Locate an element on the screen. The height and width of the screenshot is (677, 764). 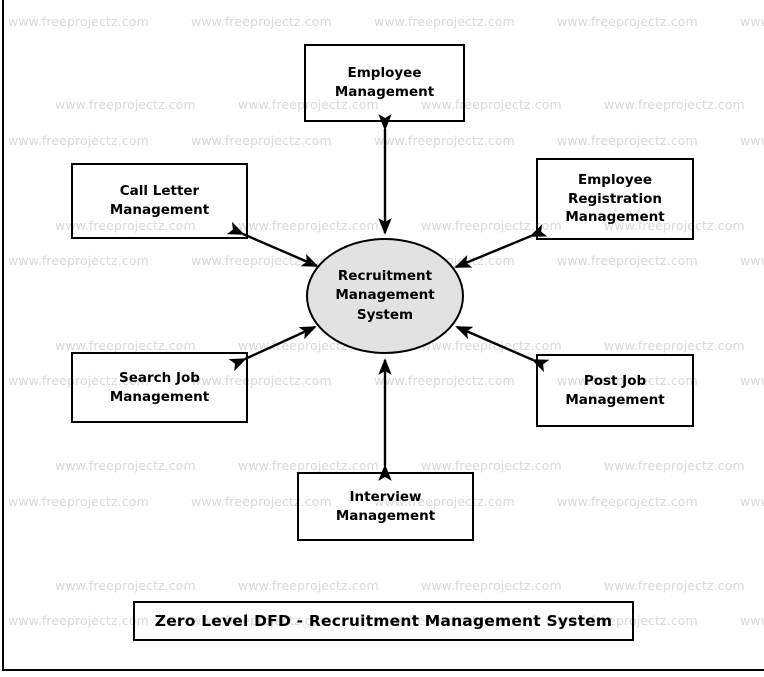
flow-call-letter-management is located at coordinates (272, 244).